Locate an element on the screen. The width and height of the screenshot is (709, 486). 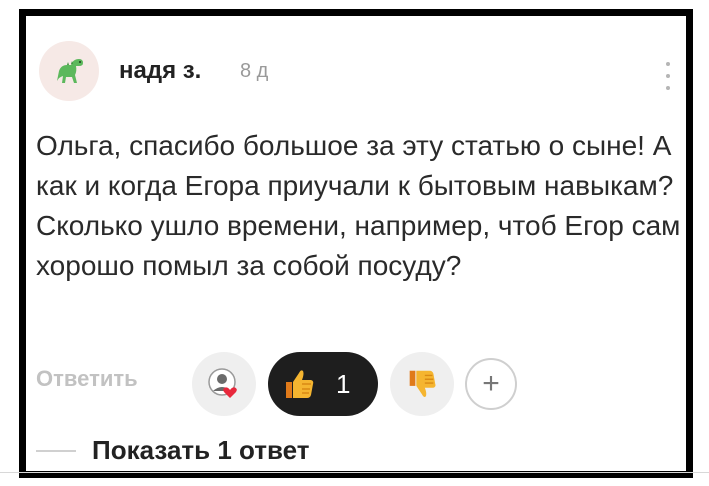
more-options-icon is located at coordinates (668, 76).